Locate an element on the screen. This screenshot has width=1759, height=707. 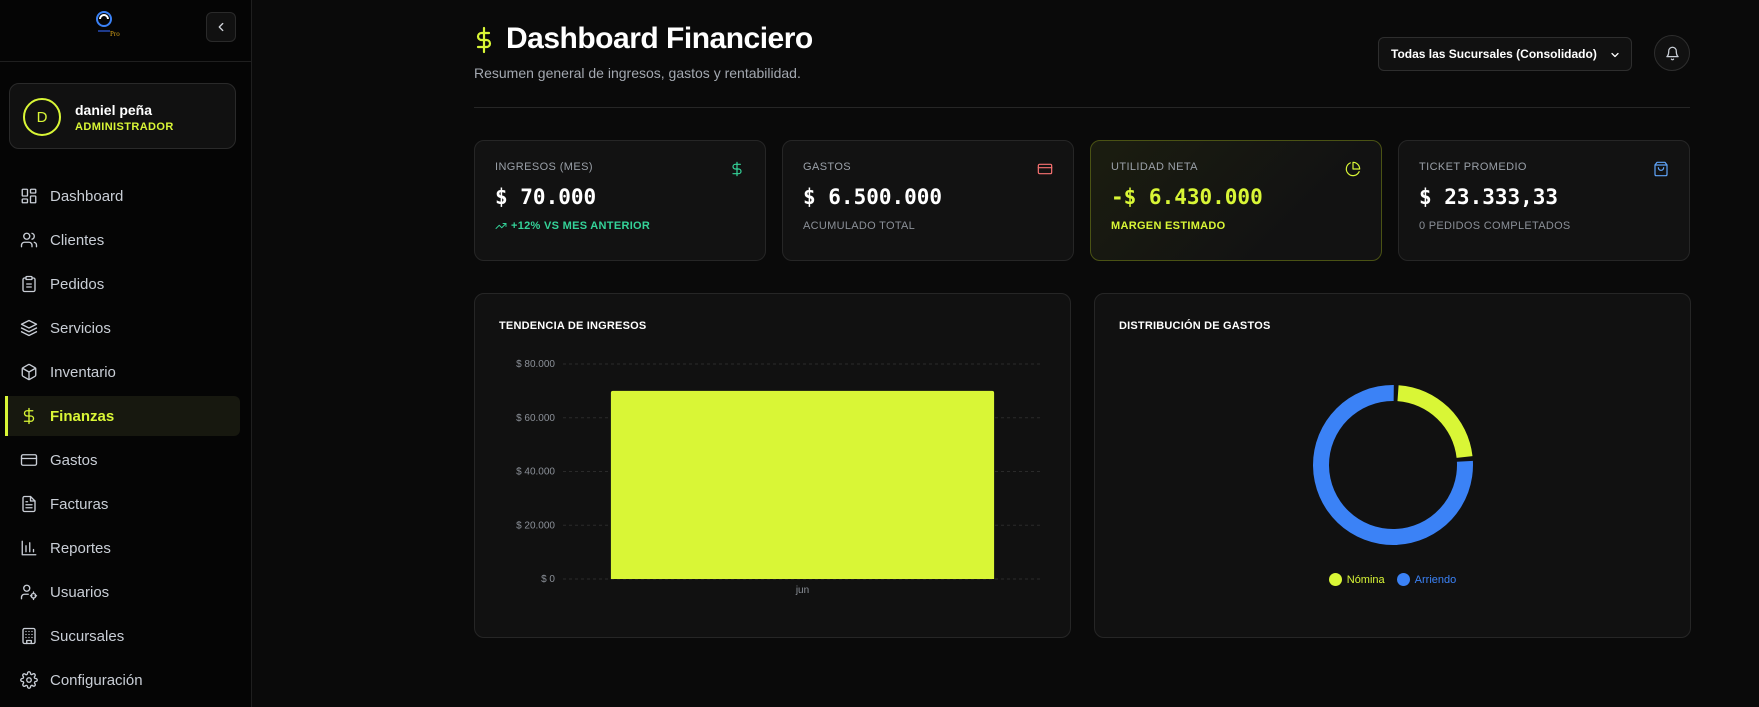
y-tick-label: $ 20.000 is located at coordinates (535, 525).